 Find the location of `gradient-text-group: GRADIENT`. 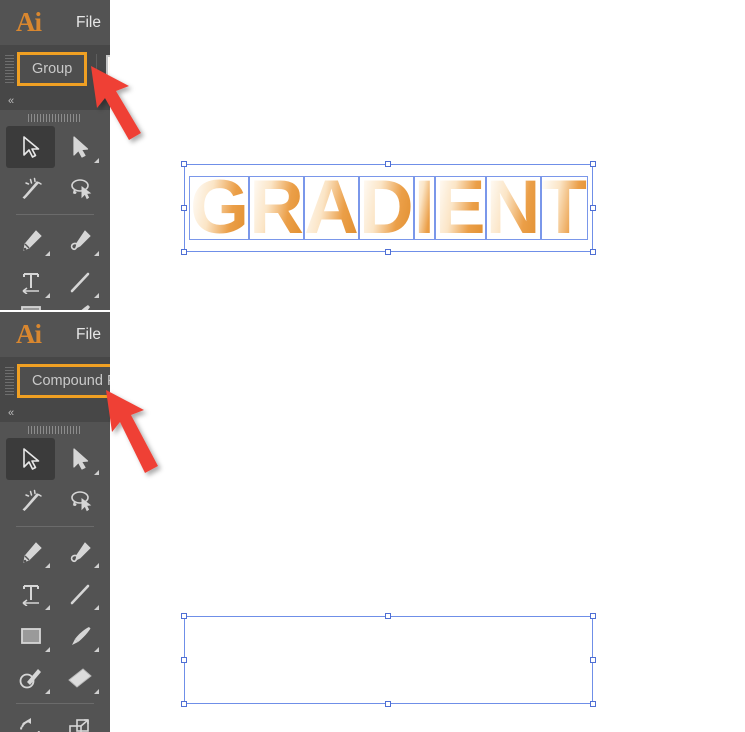

gradient-text-group: GRADIENT is located at coordinates (388, 208).